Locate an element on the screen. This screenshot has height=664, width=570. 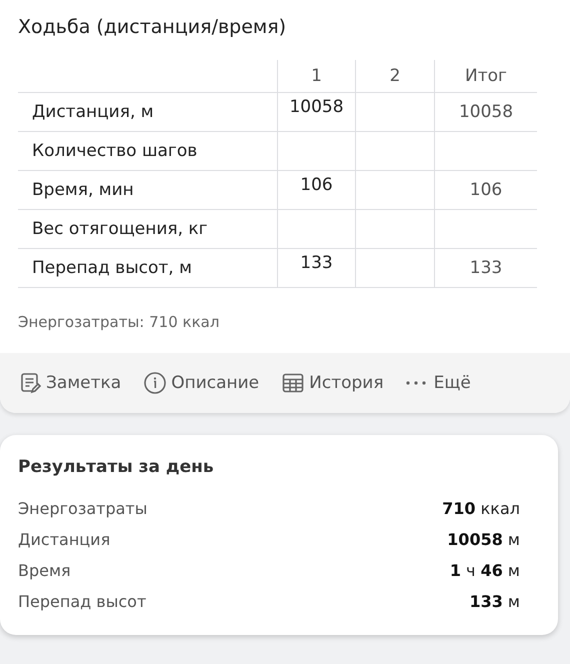
result-label: Перепад высот is located at coordinates (82, 601).